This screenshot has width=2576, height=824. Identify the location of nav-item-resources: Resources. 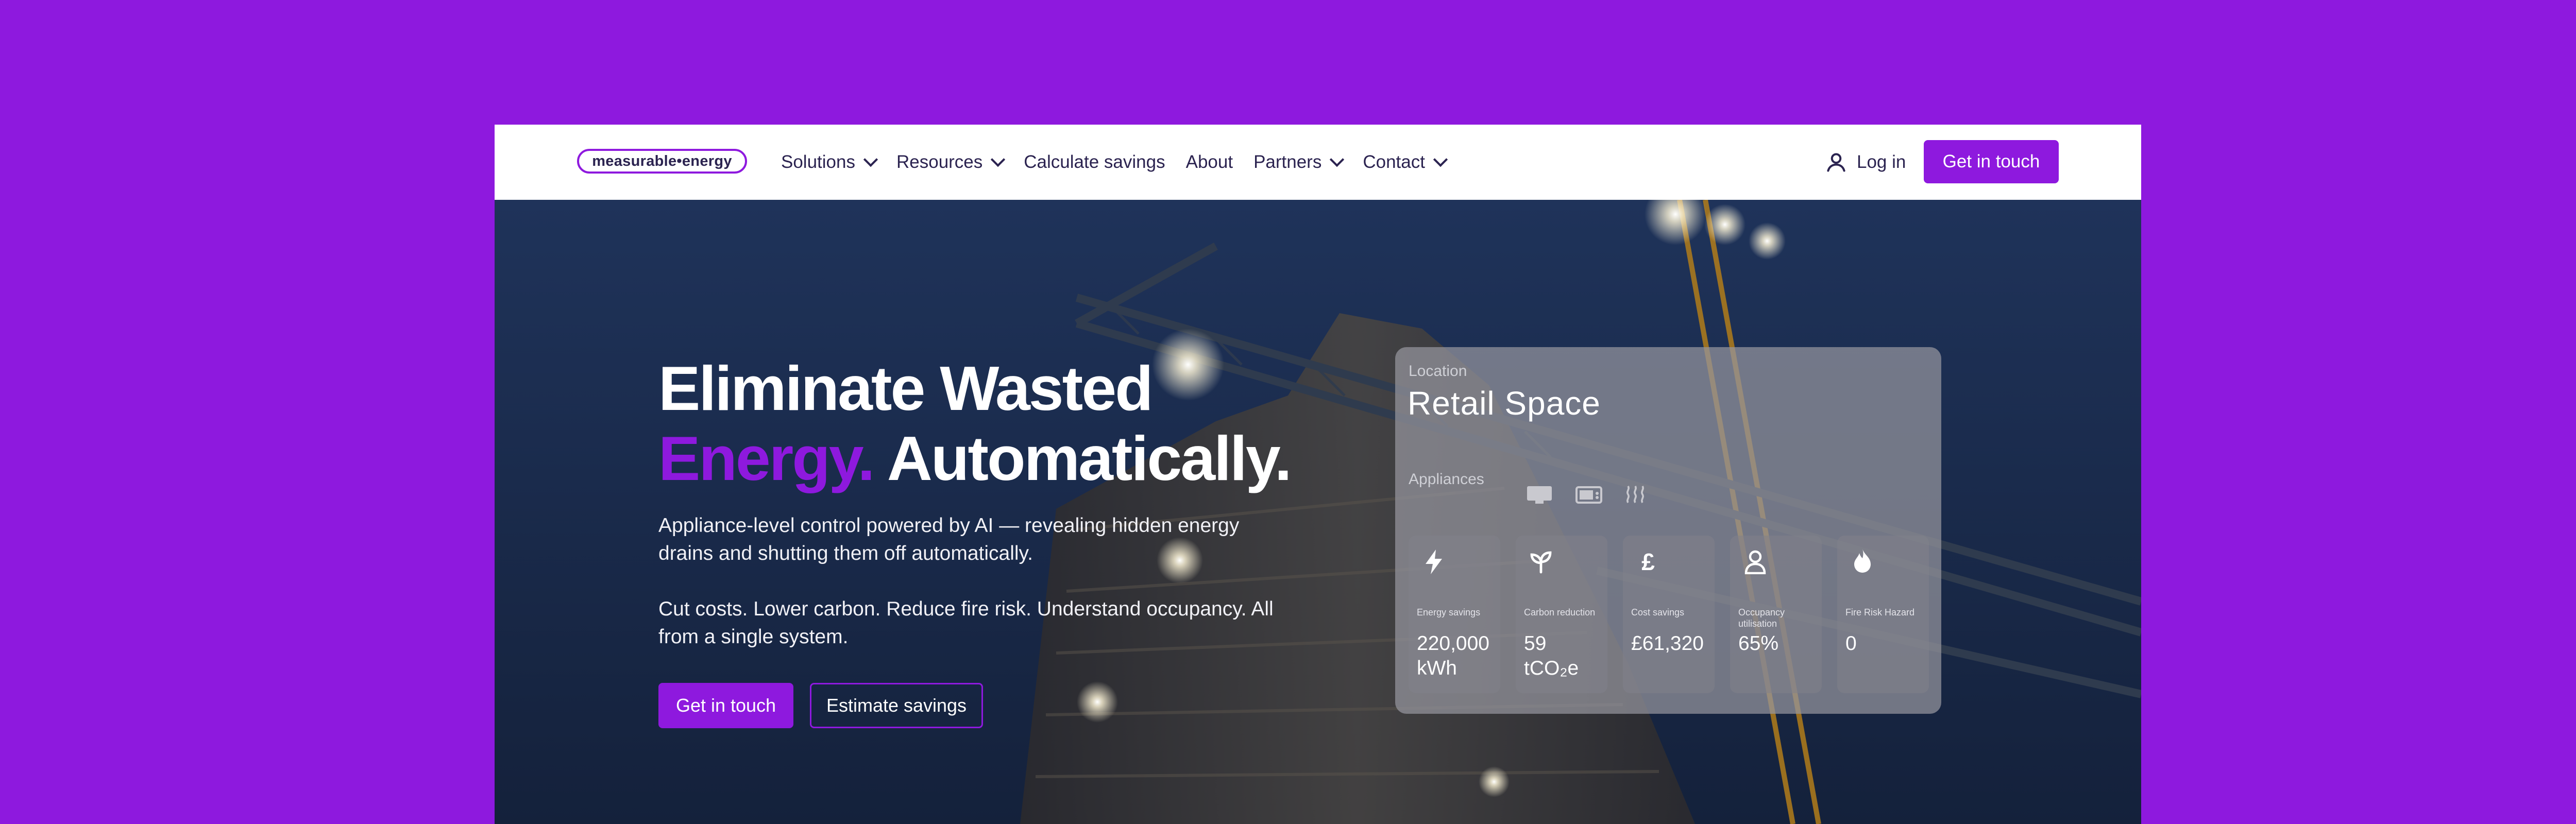
(951, 163).